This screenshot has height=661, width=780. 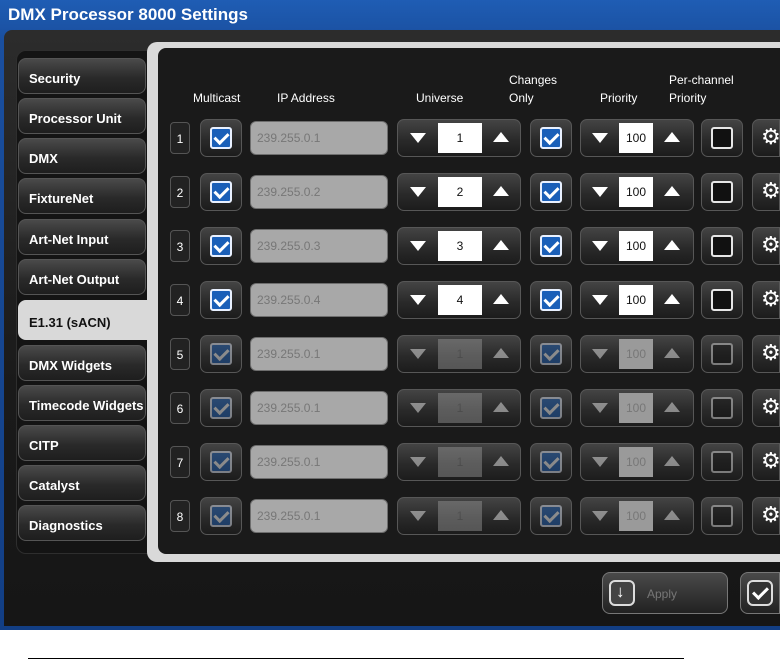 I want to click on sidebar-item-security: Security, so click(x=82, y=76).